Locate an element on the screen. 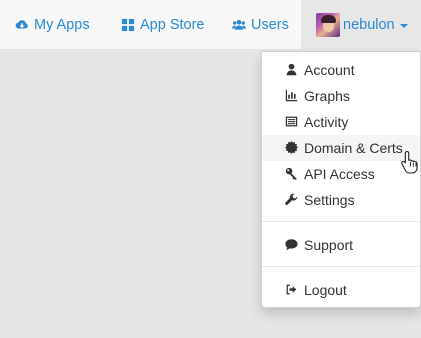 Image resolution: width=421 pixels, height=338 pixels. top-navbar: My Apps App Store Users nebulon is located at coordinates (210, 25).